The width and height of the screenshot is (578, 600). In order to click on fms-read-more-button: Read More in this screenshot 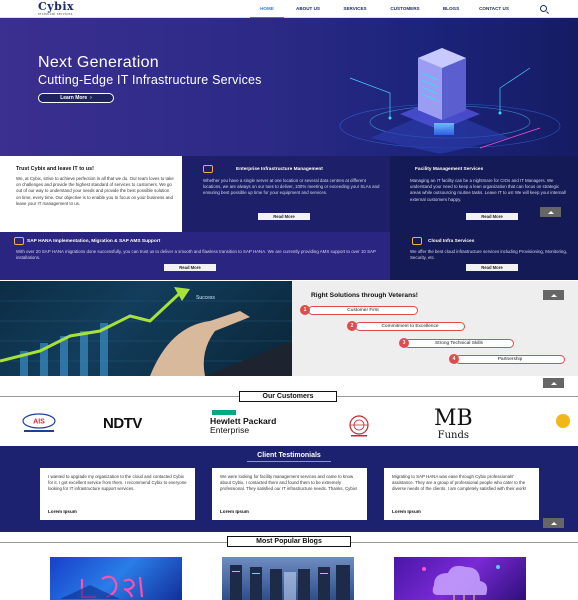, I will do `click(492, 216)`.